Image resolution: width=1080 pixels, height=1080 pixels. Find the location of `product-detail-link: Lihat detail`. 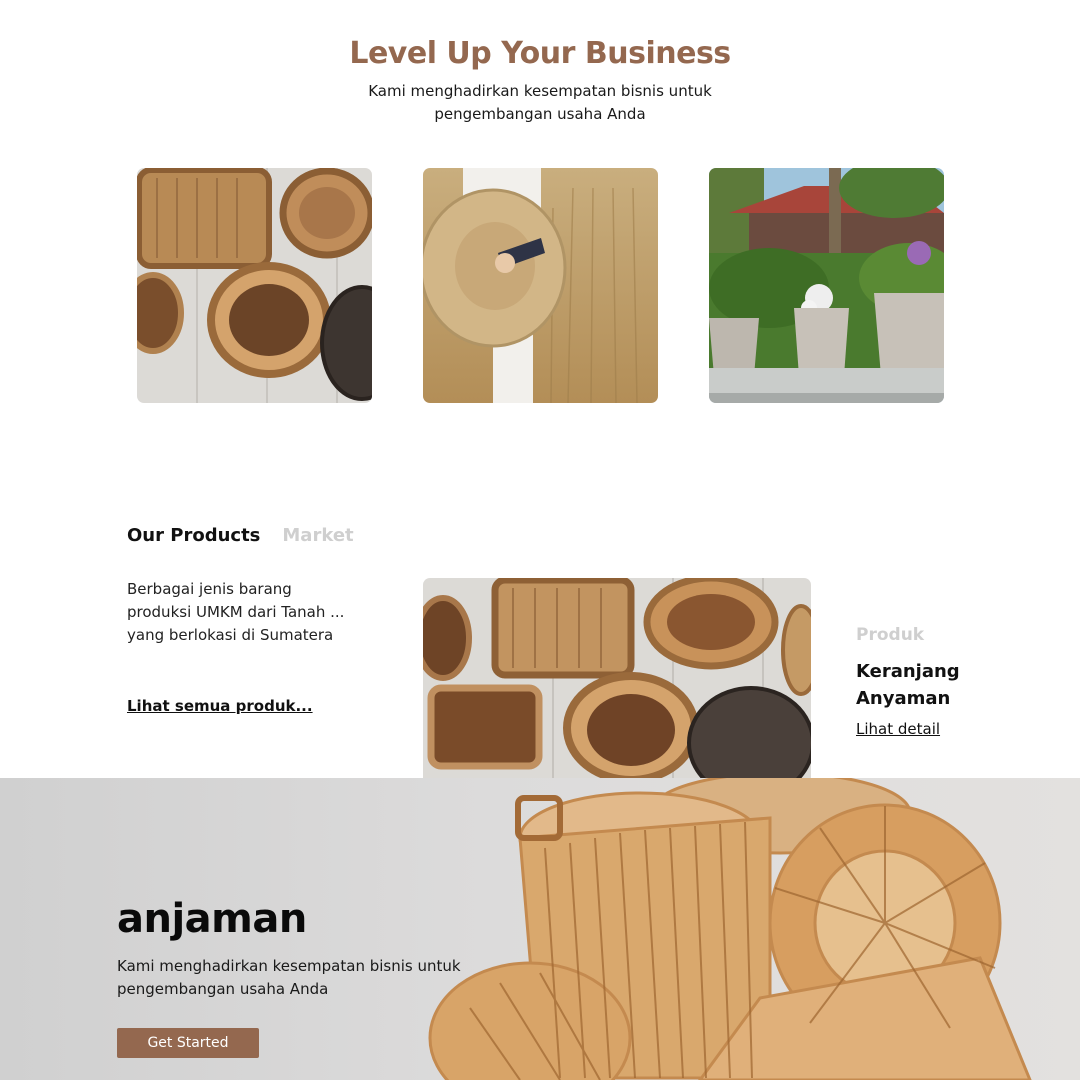

product-detail-link: Lihat detail is located at coordinates (898, 729).